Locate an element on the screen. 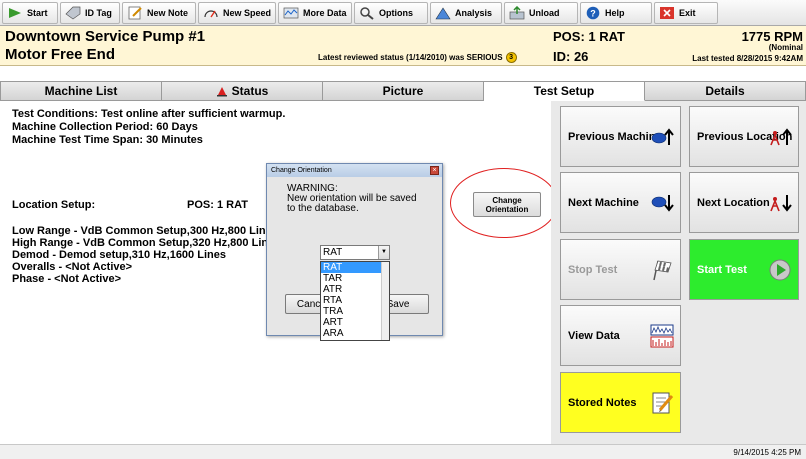 The height and width of the screenshot is (459, 806). alarm-icon is located at coordinates (221, 92).